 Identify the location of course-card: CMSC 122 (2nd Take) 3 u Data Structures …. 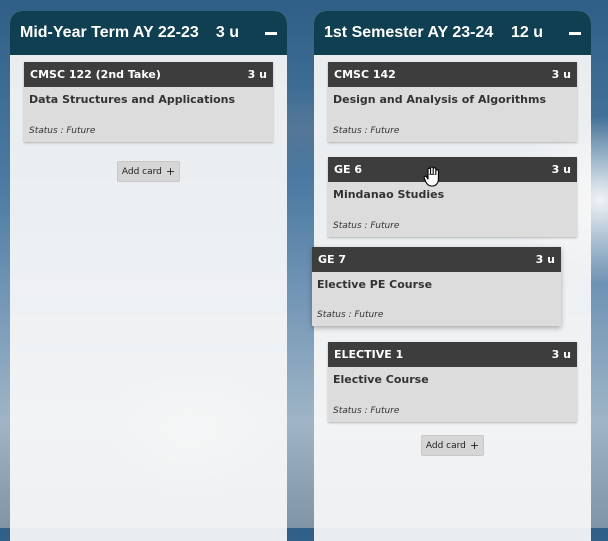
(148, 102).